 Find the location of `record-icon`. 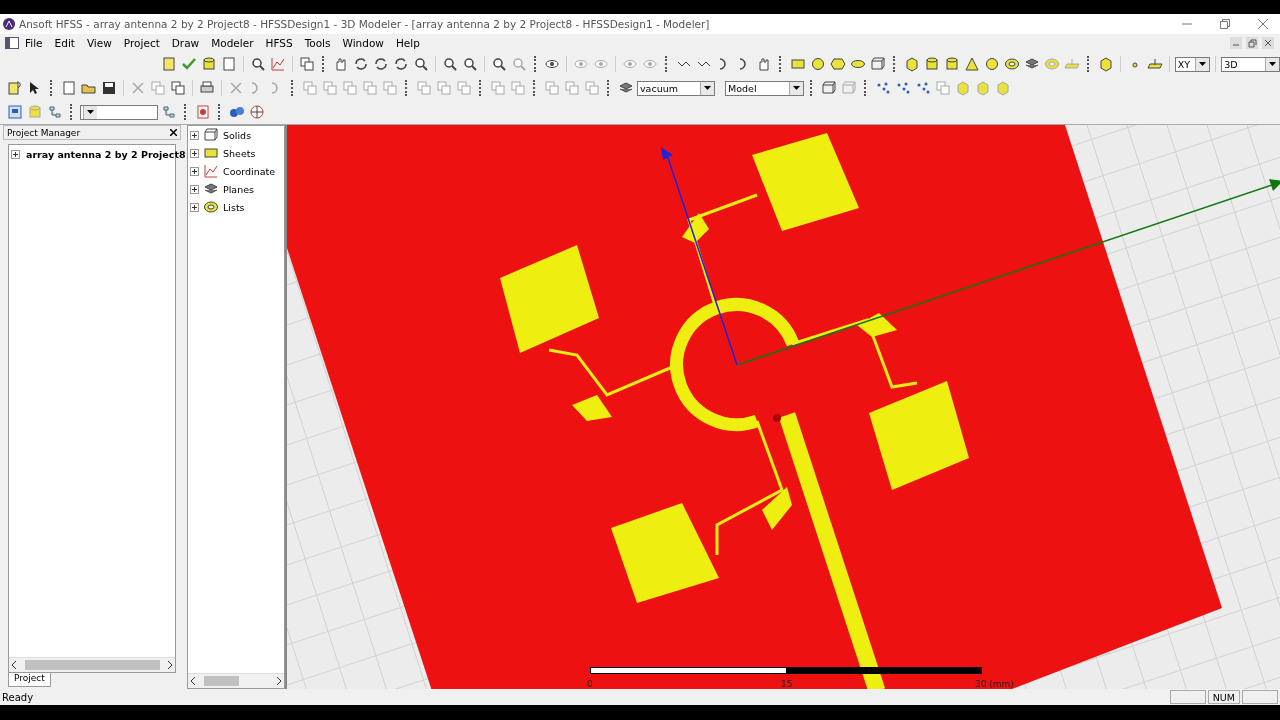

record-icon is located at coordinates (203, 112).